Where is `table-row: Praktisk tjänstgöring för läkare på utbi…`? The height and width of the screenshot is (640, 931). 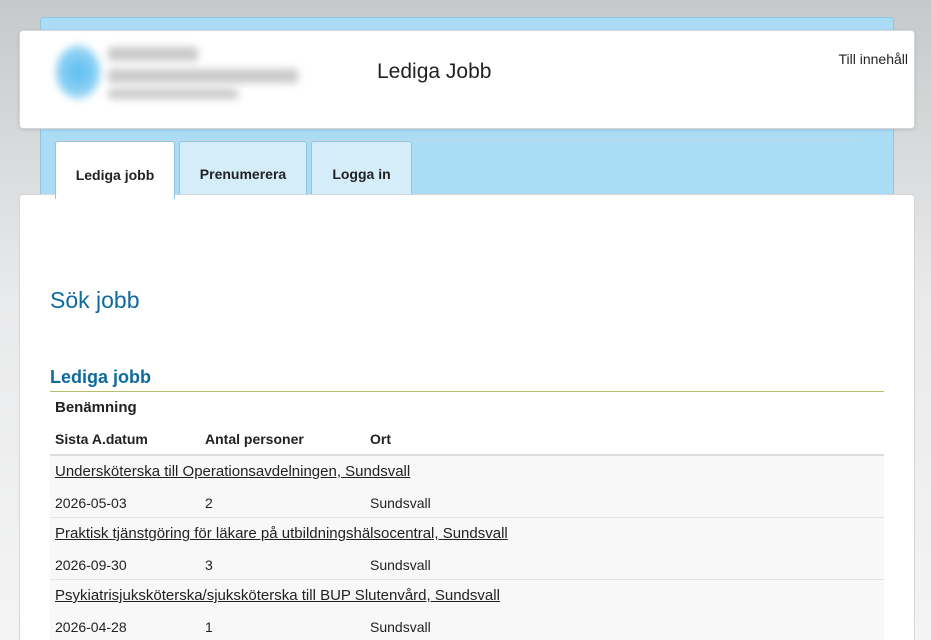 table-row: Praktisk tjänstgöring för läkare på utbi… is located at coordinates (467, 549).